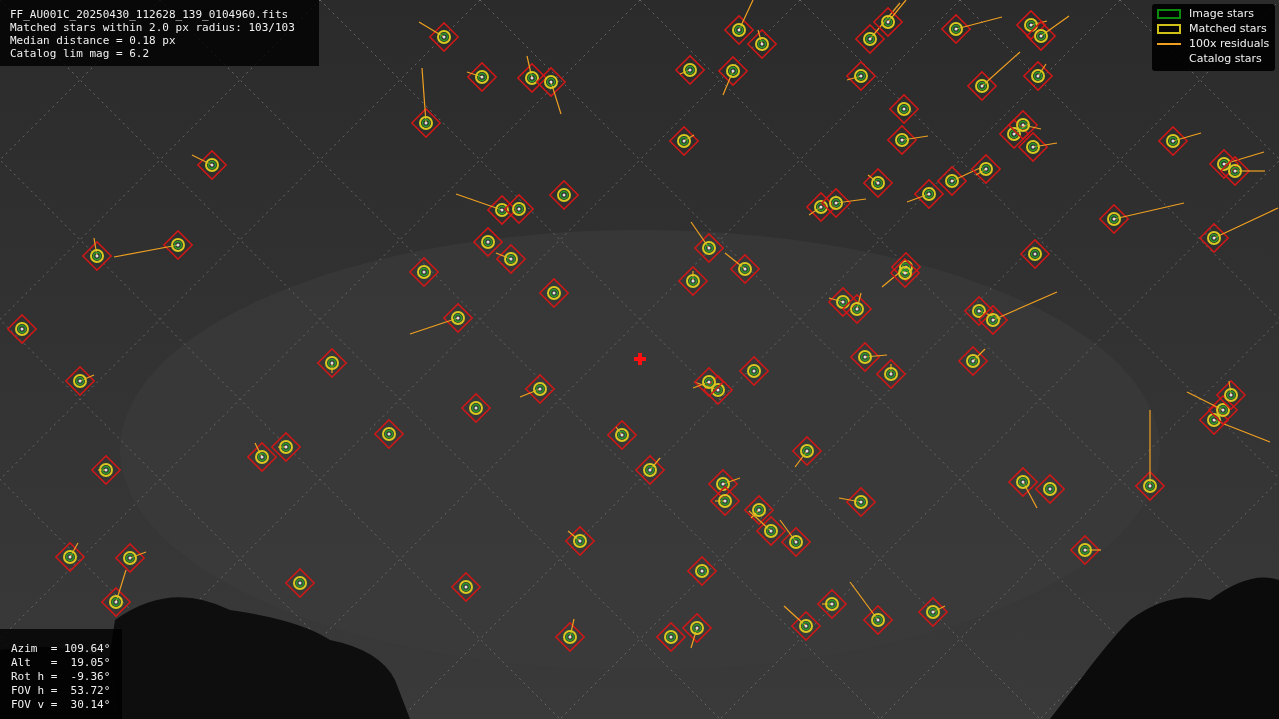  What do you see at coordinates (80, 53) in the screenshot?
I see `info-text: Catalog lim mag = 6.2` at bounding box center [80, 53].